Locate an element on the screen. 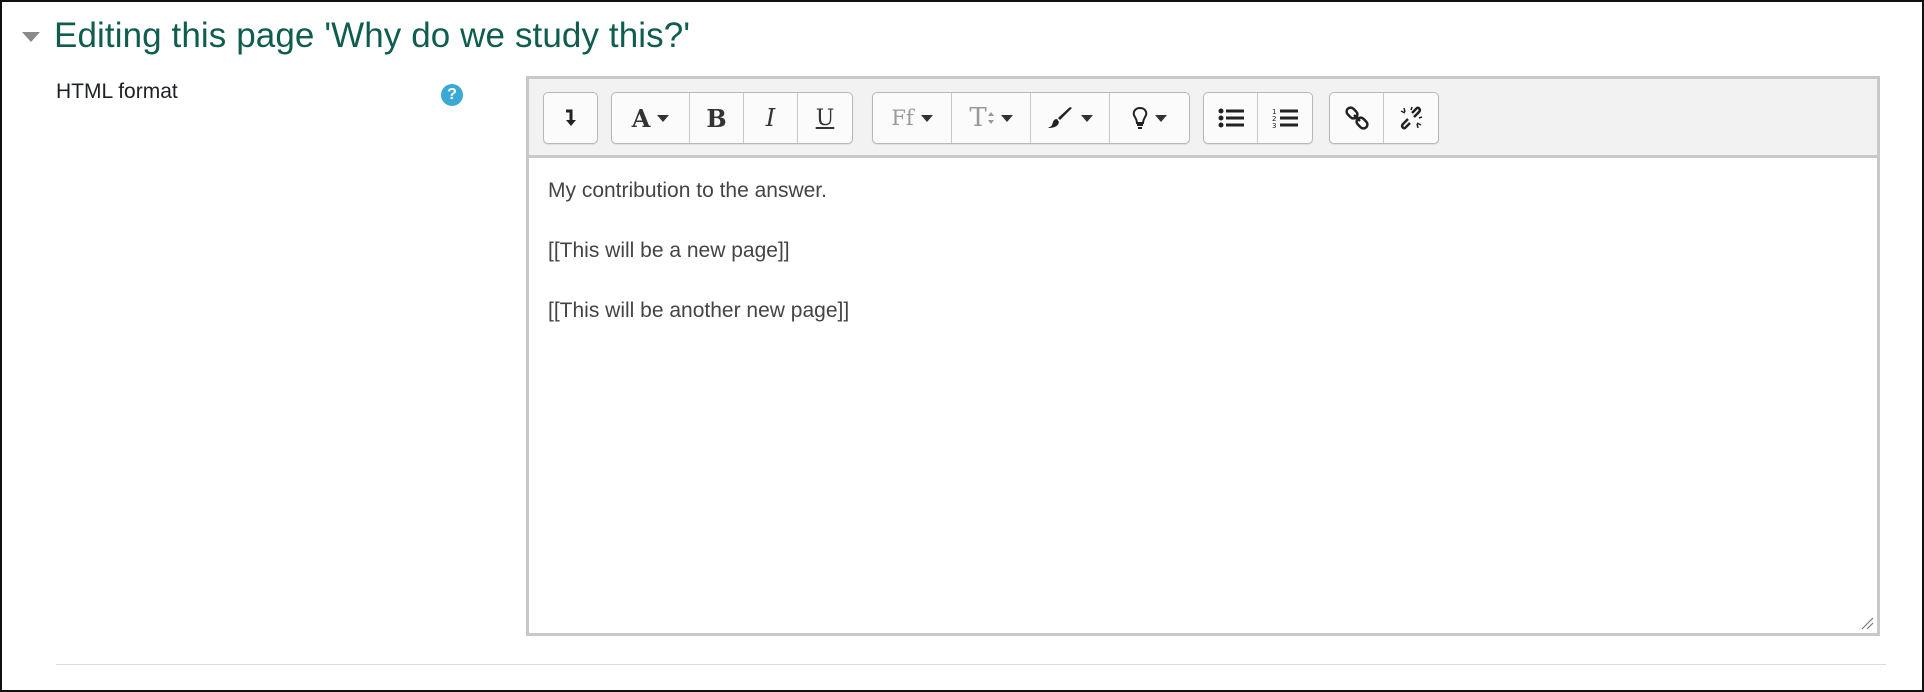 This screenshot has height=692, width=1924. toolbar-group-style: A B I U is located at coordinates (732, 118).